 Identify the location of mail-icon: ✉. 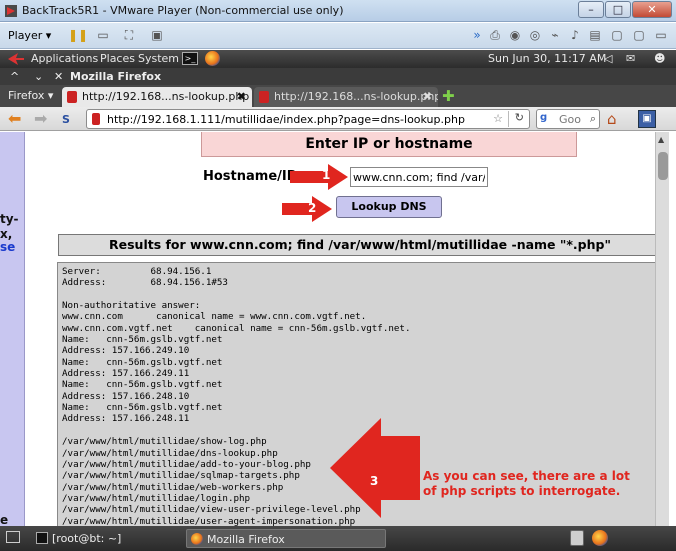
(630, 58).